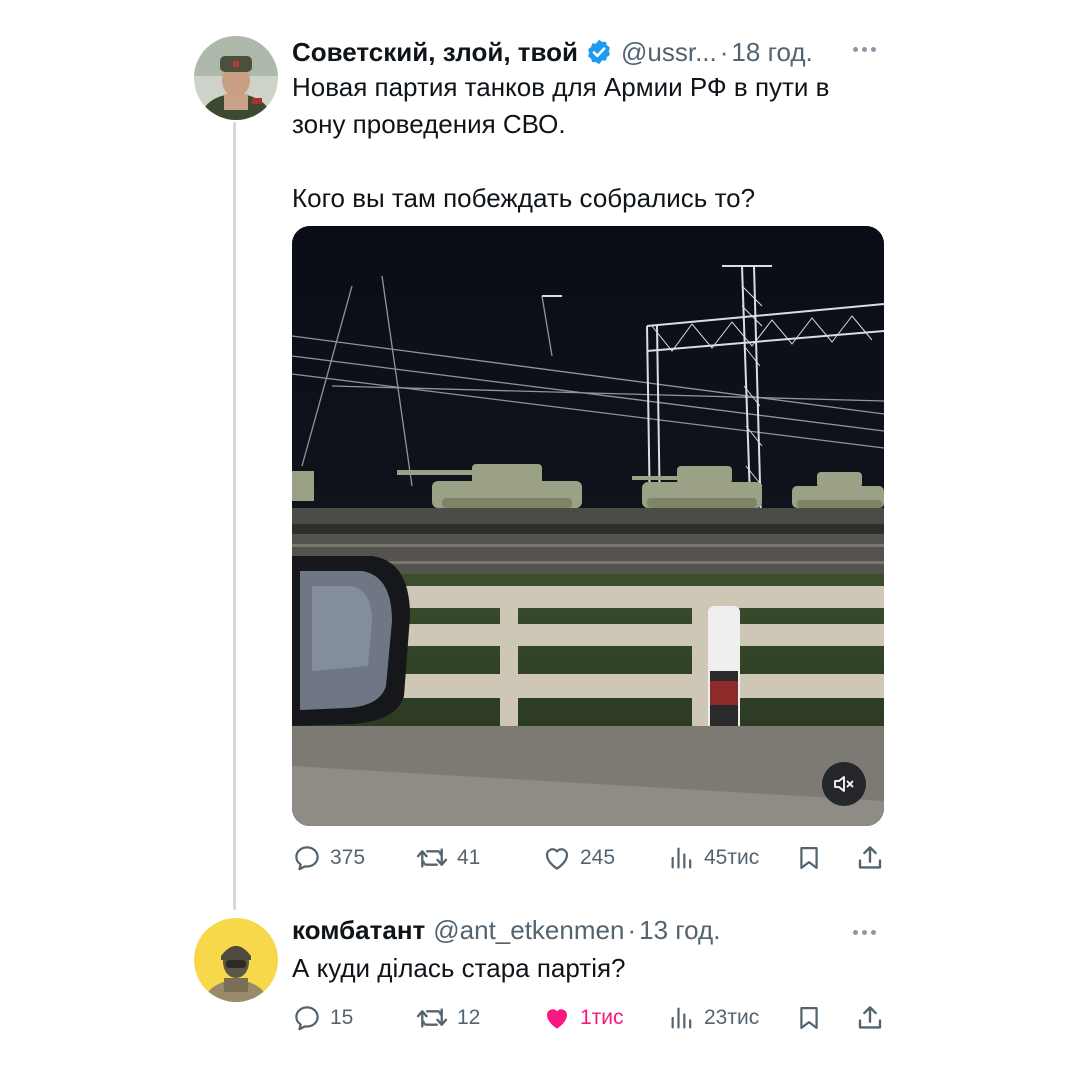 Image resolution: width=1080 pixels, height=1080 pixels. What do you see at coordinates (732, 1017) in the screenshot?
I see `views-count: 23тис` at bounding box center [732, 1017].